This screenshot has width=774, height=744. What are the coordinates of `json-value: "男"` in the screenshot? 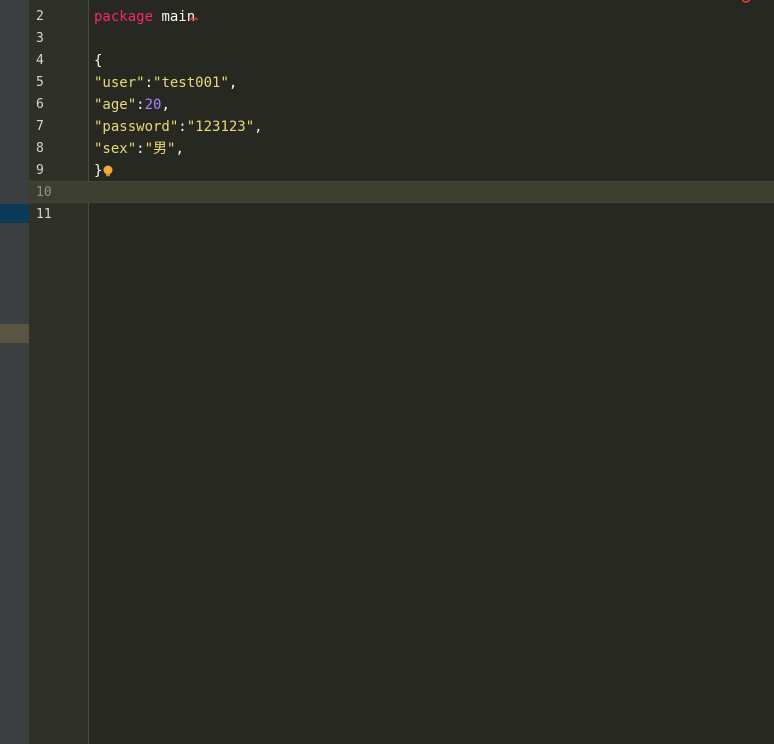 It's located at (160, 149).